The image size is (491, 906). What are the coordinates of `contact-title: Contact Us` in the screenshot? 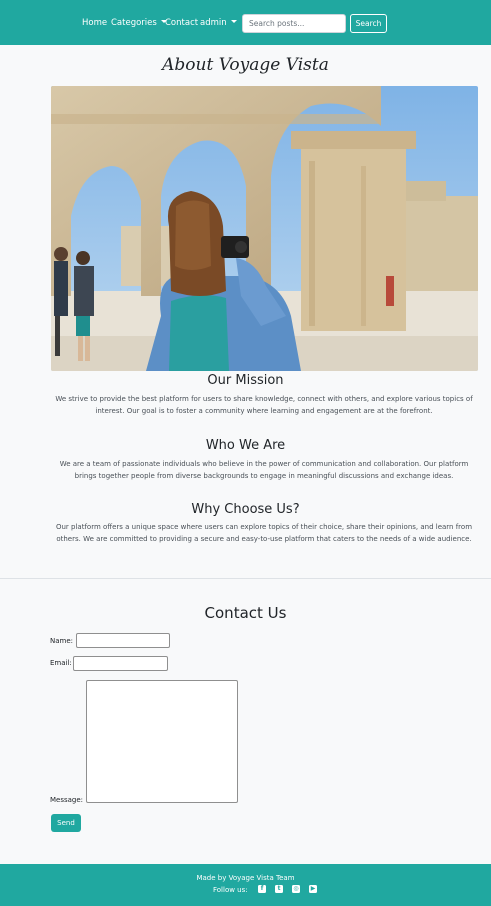 It's located at (245, 613).